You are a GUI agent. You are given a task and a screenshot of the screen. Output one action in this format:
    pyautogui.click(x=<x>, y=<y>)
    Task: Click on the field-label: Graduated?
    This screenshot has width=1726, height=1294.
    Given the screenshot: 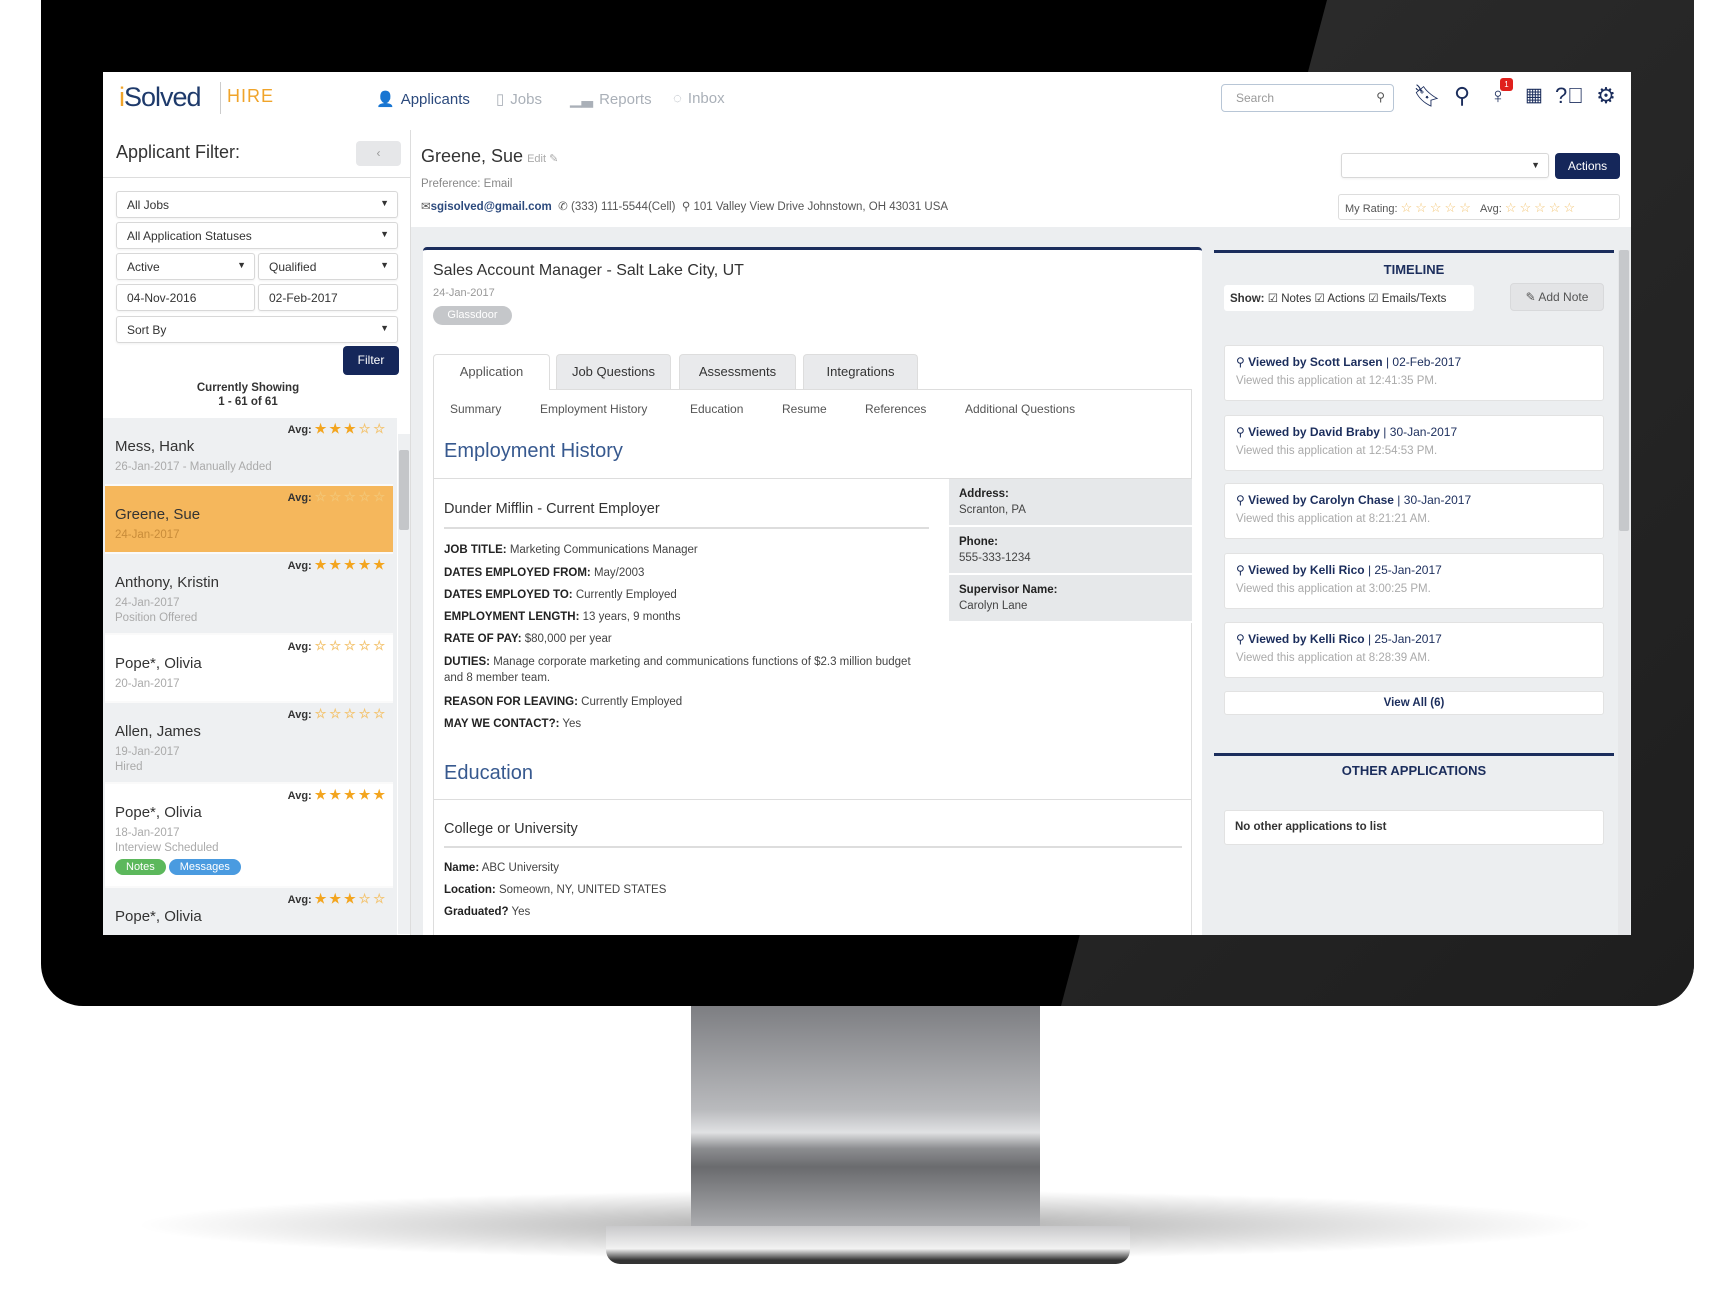 What is the action you would take?
    pyautogui.click(x=476, y=912)
    